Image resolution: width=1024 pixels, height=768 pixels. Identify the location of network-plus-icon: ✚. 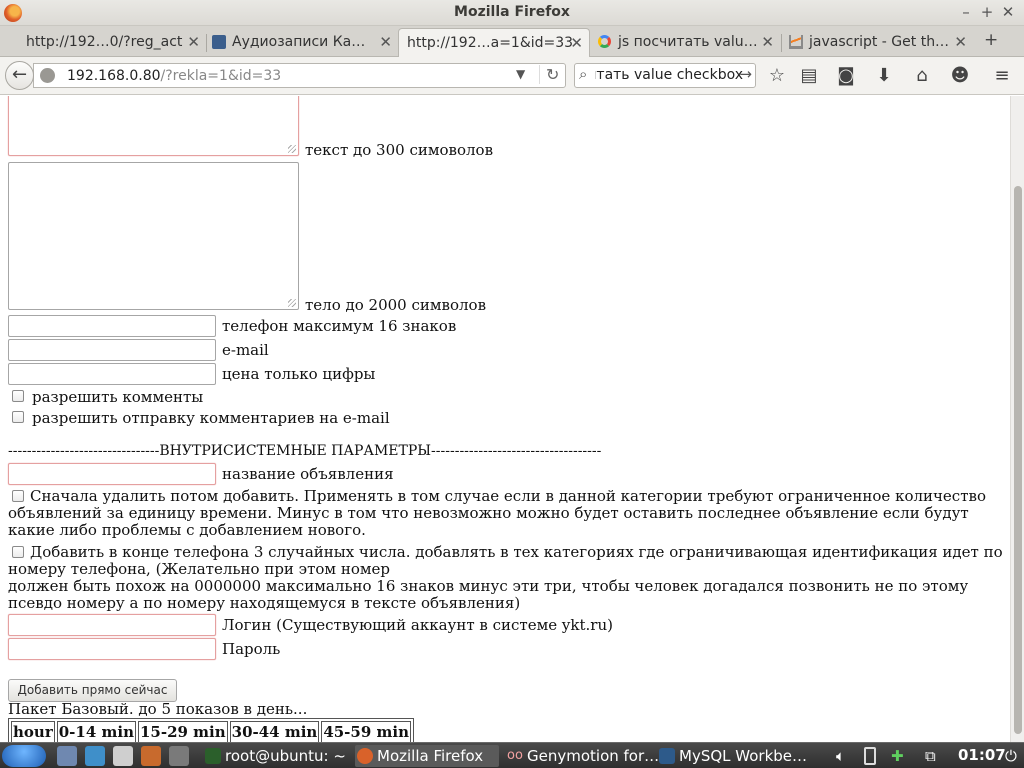
(897, 756).